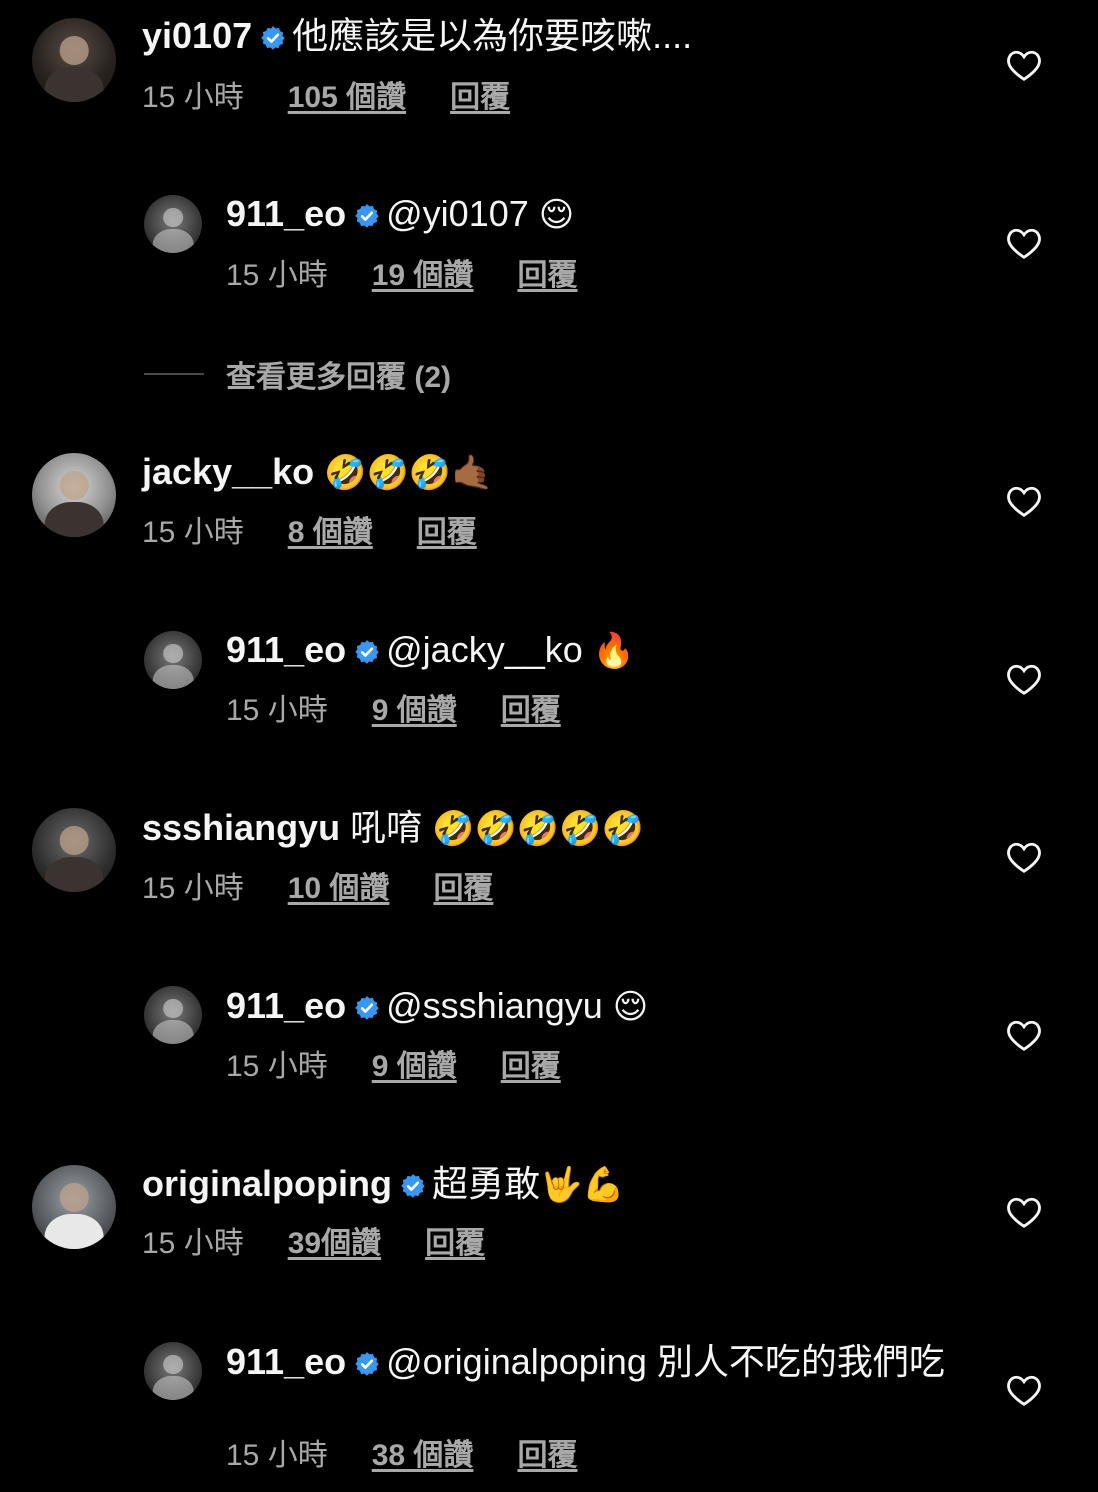  What do you see at coordinates (614, 651) in the screenshot?
I see `emoji: 🔥` at bounding box center [614, 651].